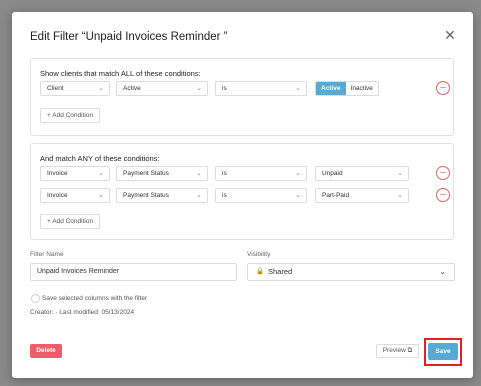 This screenshot has width=481, height=386. Describe the element at coordinates (362, 173) in the screenshot. I see `condition-value-select: Unpaid ⌄` at that location.